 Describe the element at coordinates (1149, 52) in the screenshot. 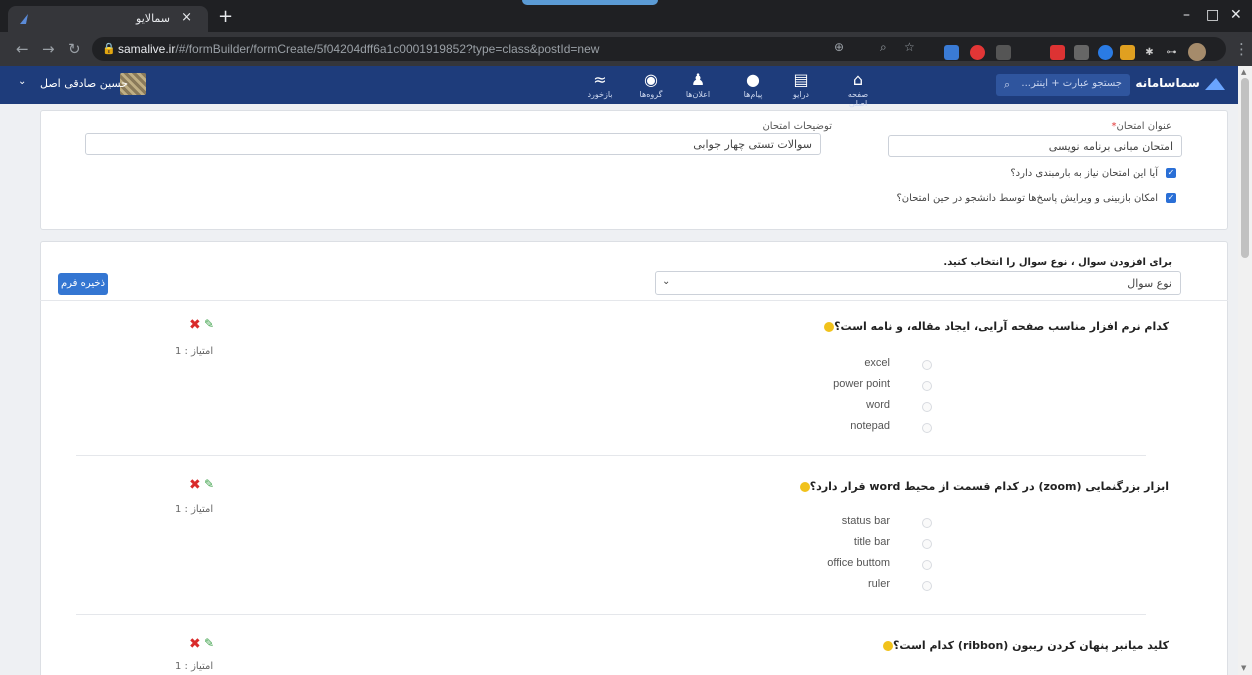

I see `puzzle-icon: ✱` at that location.